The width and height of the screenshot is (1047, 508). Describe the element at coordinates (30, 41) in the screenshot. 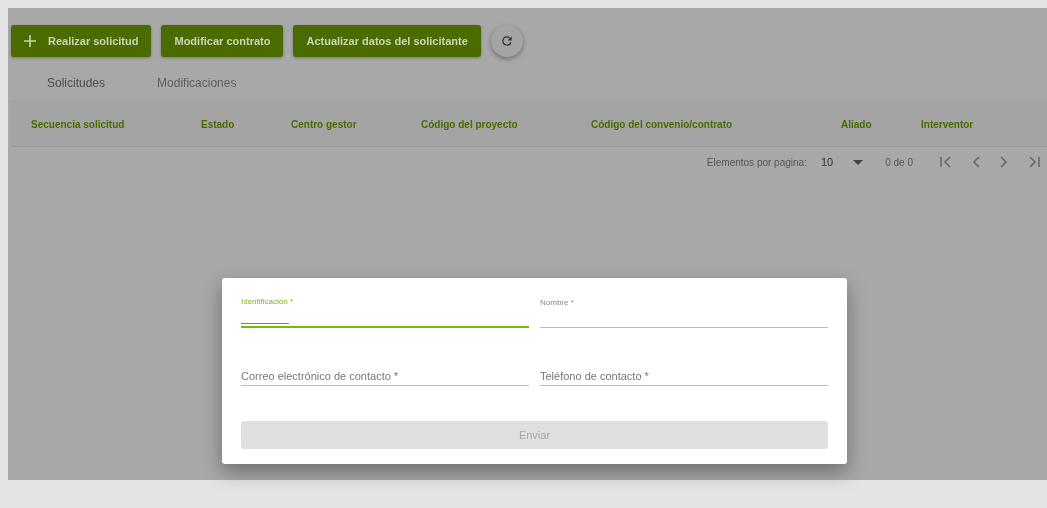

I see `plus-icon` at that location.